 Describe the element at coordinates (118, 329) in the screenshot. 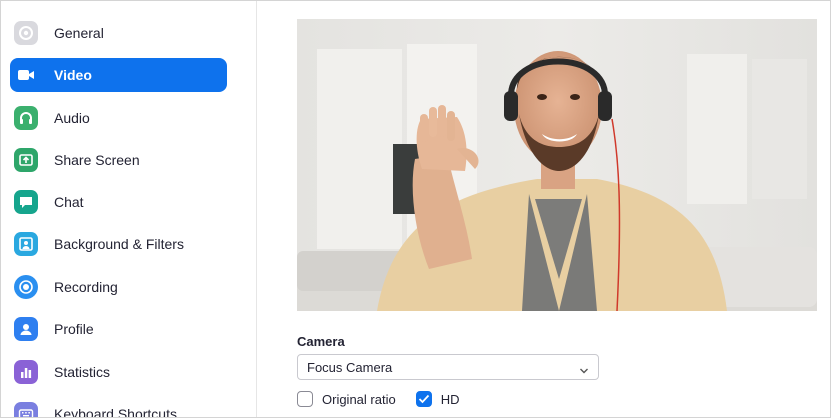

I see `sidebar-item-profile: Profile` at that location.